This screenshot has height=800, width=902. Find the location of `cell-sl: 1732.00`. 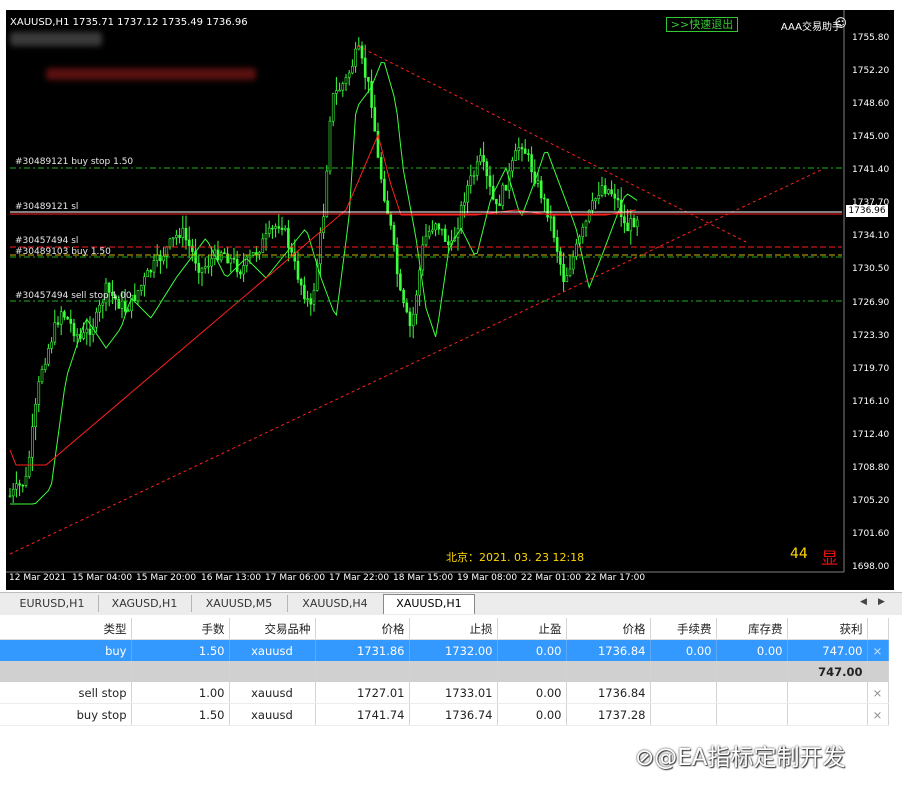

cell-sl: 1732.00 is located at coordinates (453, 650).